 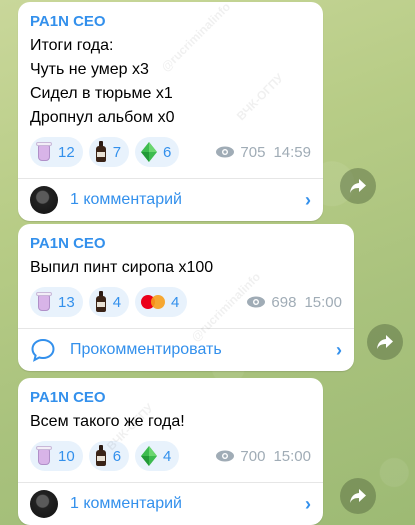 What do you see at coordinates (117, 152) in the screenshot?
I see `reaction-count: 7` at bounding box center [117, 152].